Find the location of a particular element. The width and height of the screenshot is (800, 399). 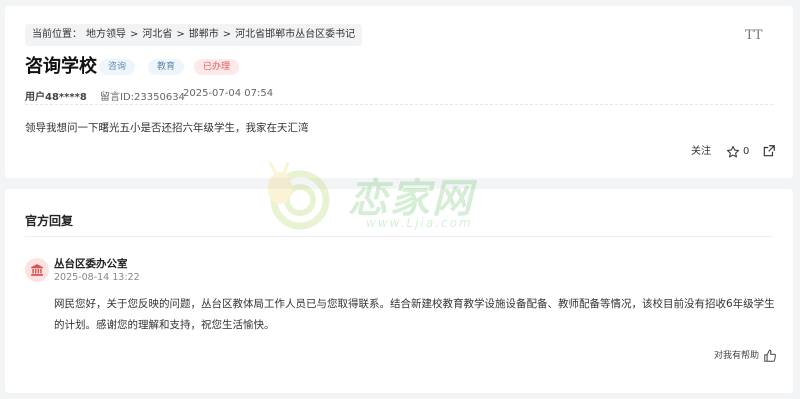

question-content: 领导我想问一下曙光五小是否还招六年级学生，我家在天汇湾 is located at coordinates (167, 128).